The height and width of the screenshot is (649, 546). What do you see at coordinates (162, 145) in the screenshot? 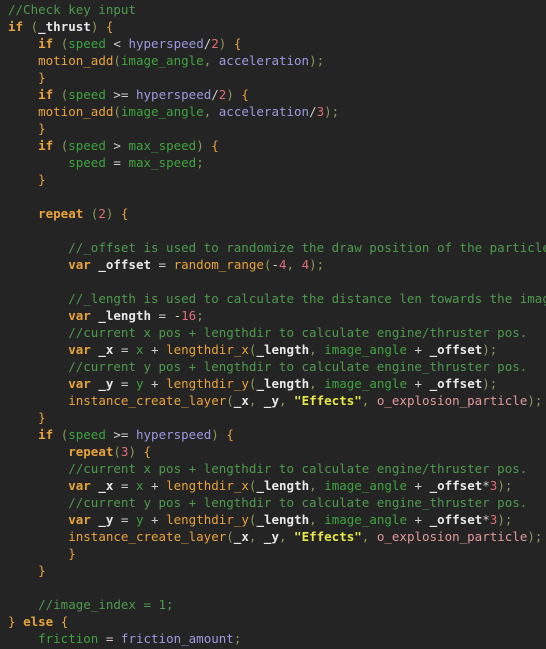
I see `token-builtin: max_speed` at bounding box center [162, 145].